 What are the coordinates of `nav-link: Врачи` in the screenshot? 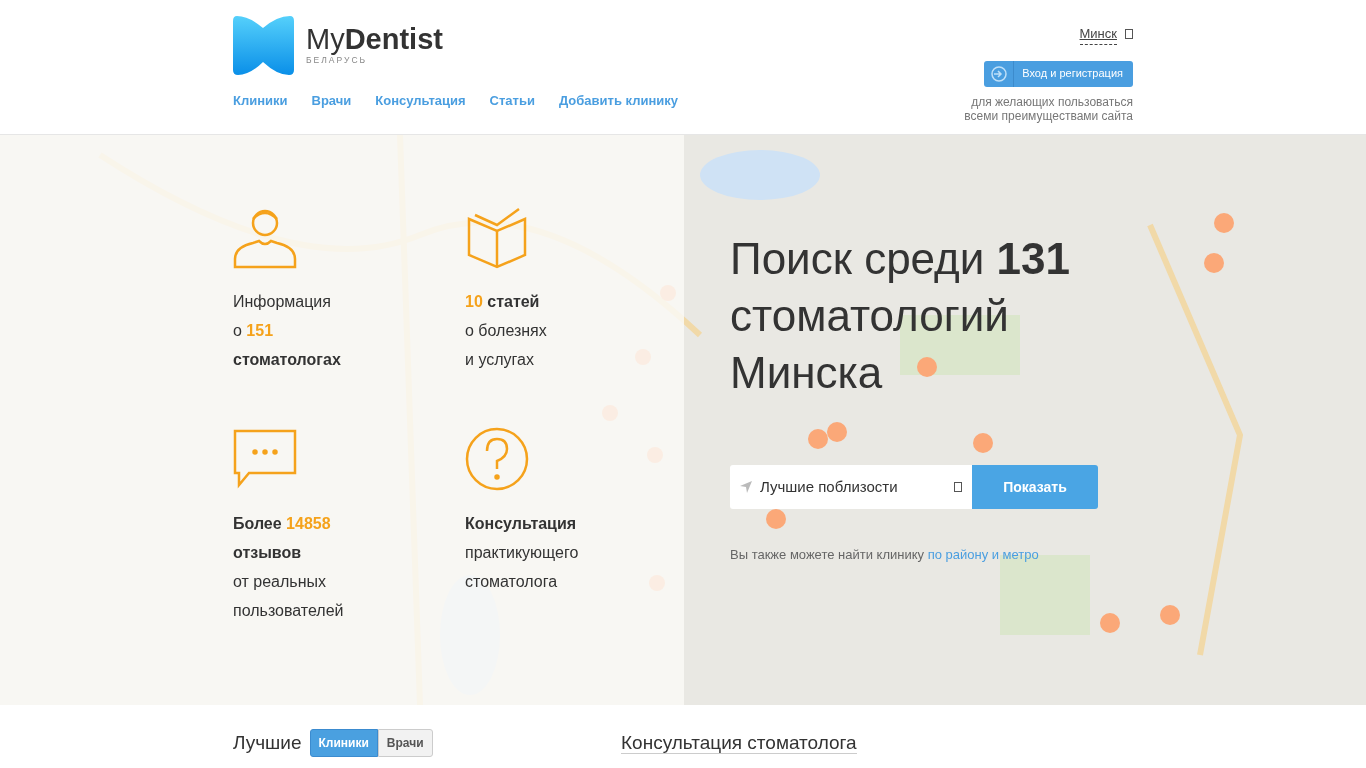 It's located at (331, 101).